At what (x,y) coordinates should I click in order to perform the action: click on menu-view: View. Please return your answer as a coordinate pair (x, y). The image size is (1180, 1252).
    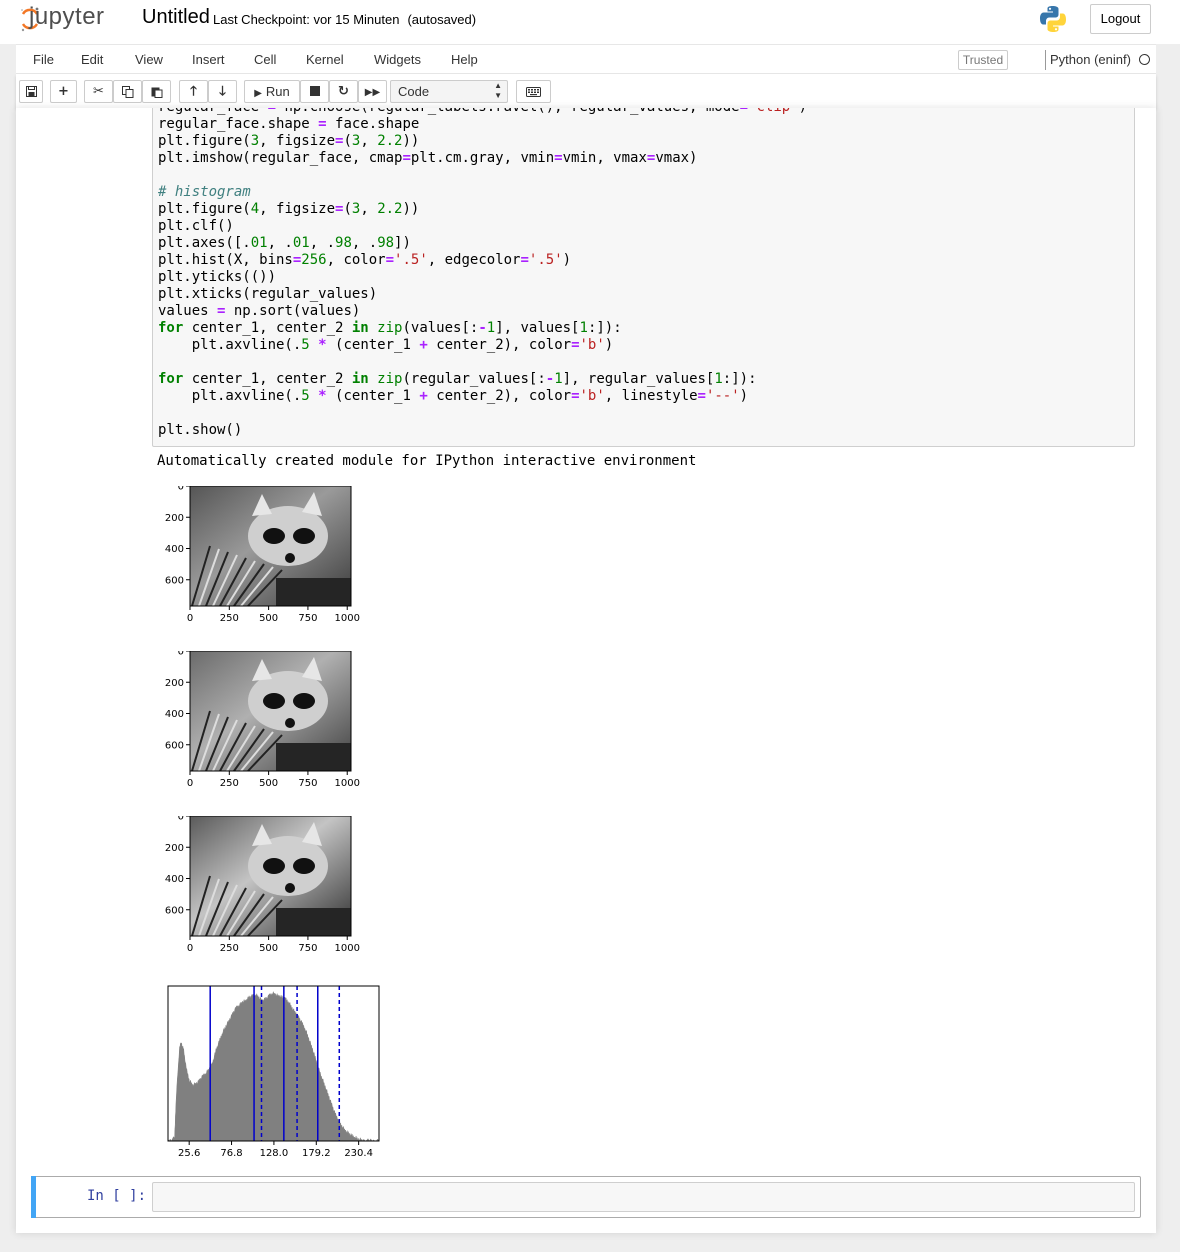
    Looking at the image, I should click on (149, 59).